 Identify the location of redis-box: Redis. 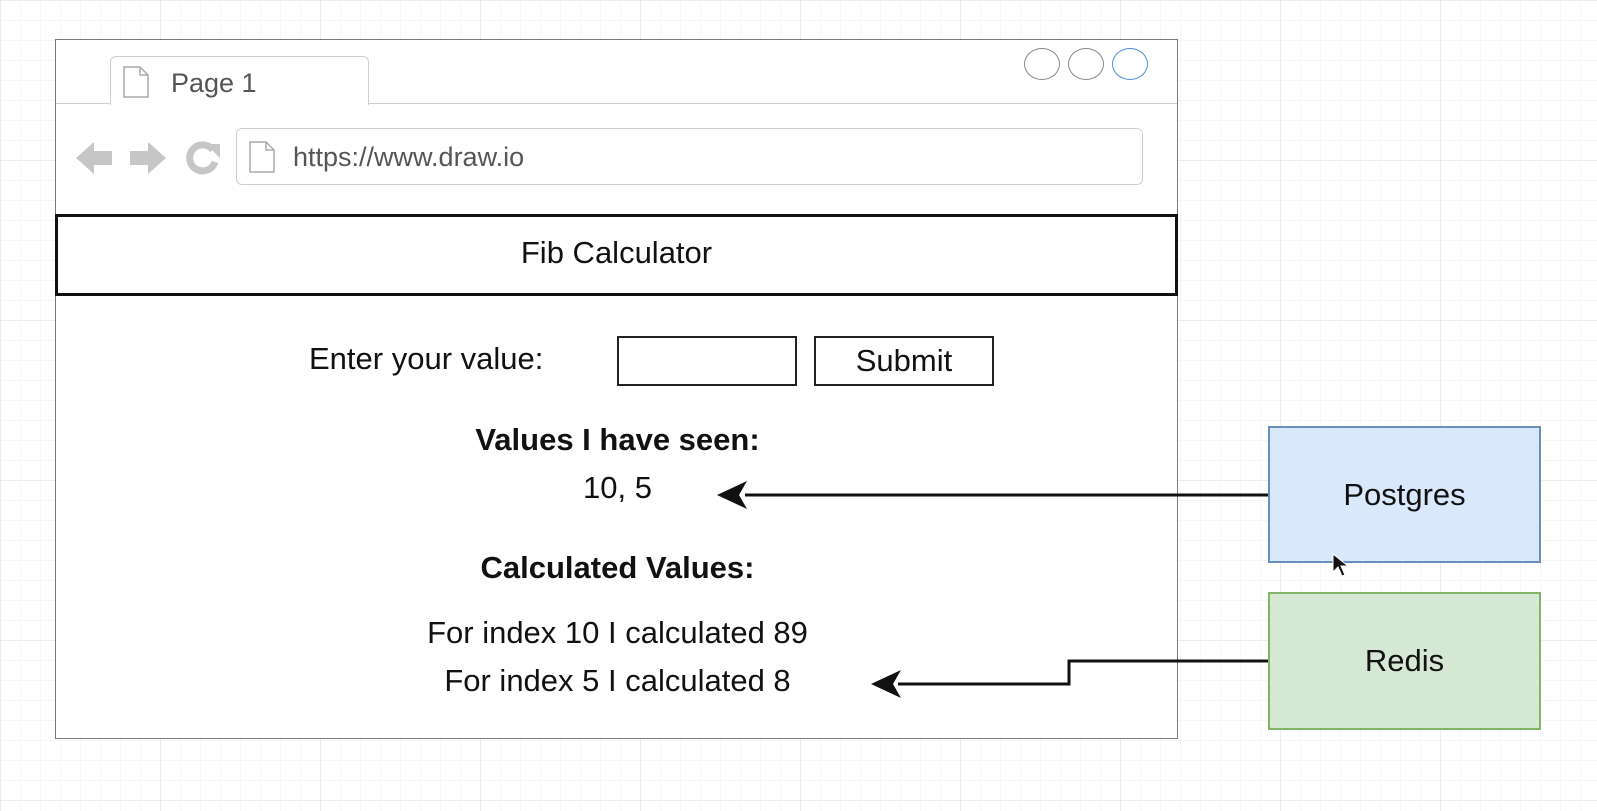
(1404, 661).